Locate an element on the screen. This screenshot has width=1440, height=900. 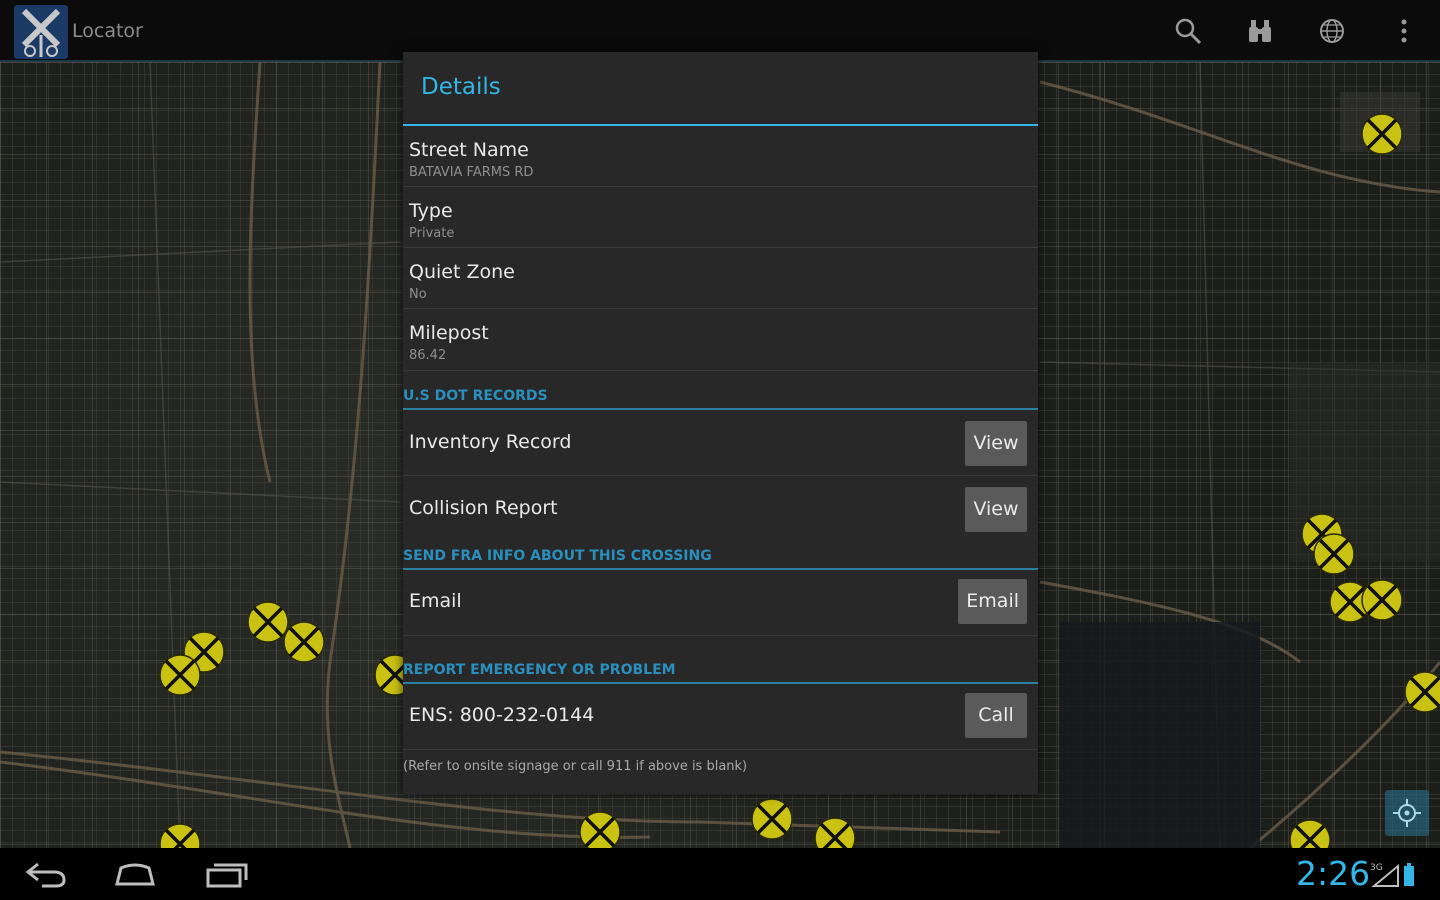
detail-row-milepost: Milepost 86.42 is located at coordinates (720, 340).